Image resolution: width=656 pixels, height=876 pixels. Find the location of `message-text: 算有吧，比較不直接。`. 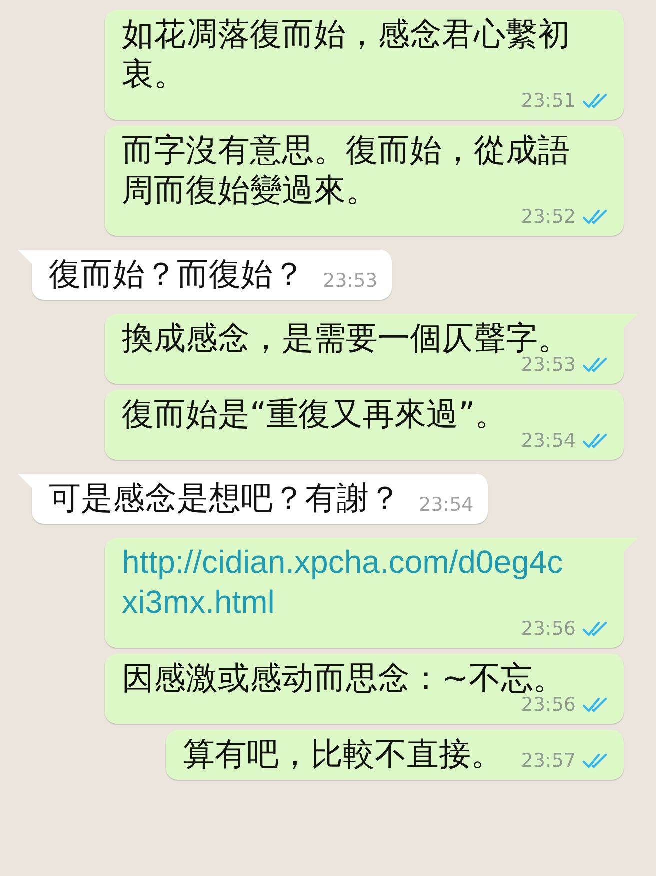

message-text: 算有吧，比較不直接。 is located at coordinates (343, 754).